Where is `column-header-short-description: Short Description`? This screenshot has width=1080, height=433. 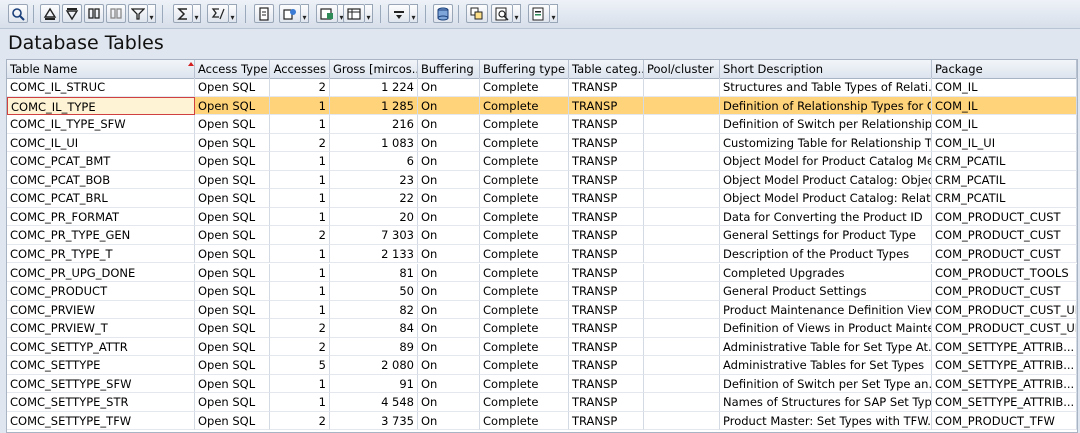
column-header-short-description: Short Description is located at coordinates (826, 69).